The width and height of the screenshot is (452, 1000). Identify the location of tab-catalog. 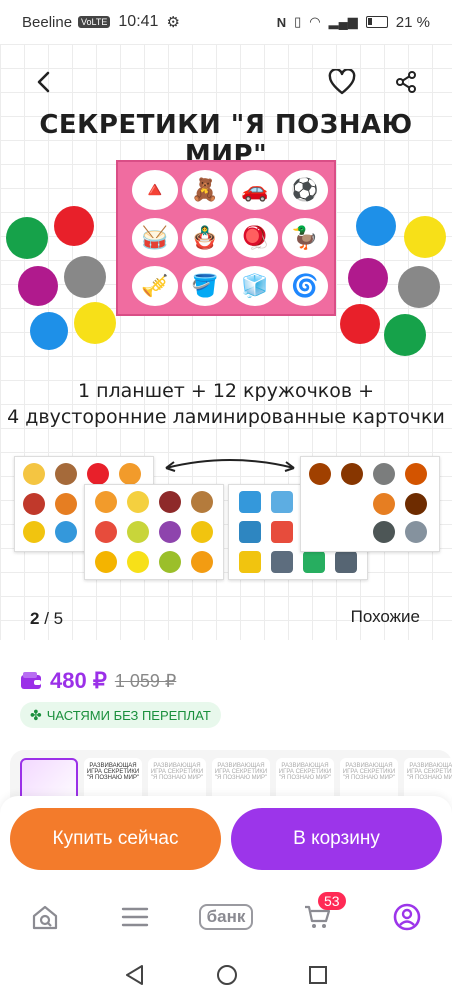
(135, 917).